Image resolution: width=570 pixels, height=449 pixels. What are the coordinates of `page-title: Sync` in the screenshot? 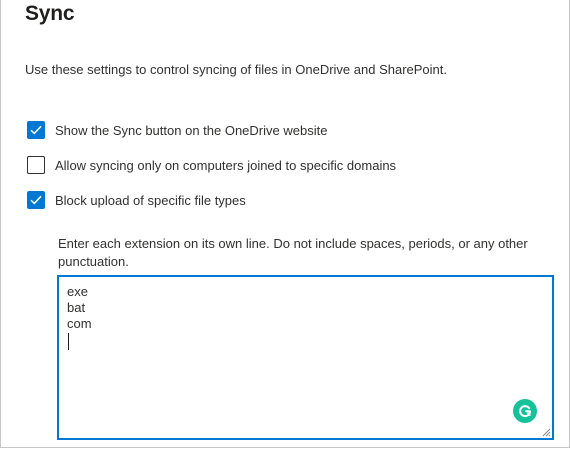 It's located at (50, 13).